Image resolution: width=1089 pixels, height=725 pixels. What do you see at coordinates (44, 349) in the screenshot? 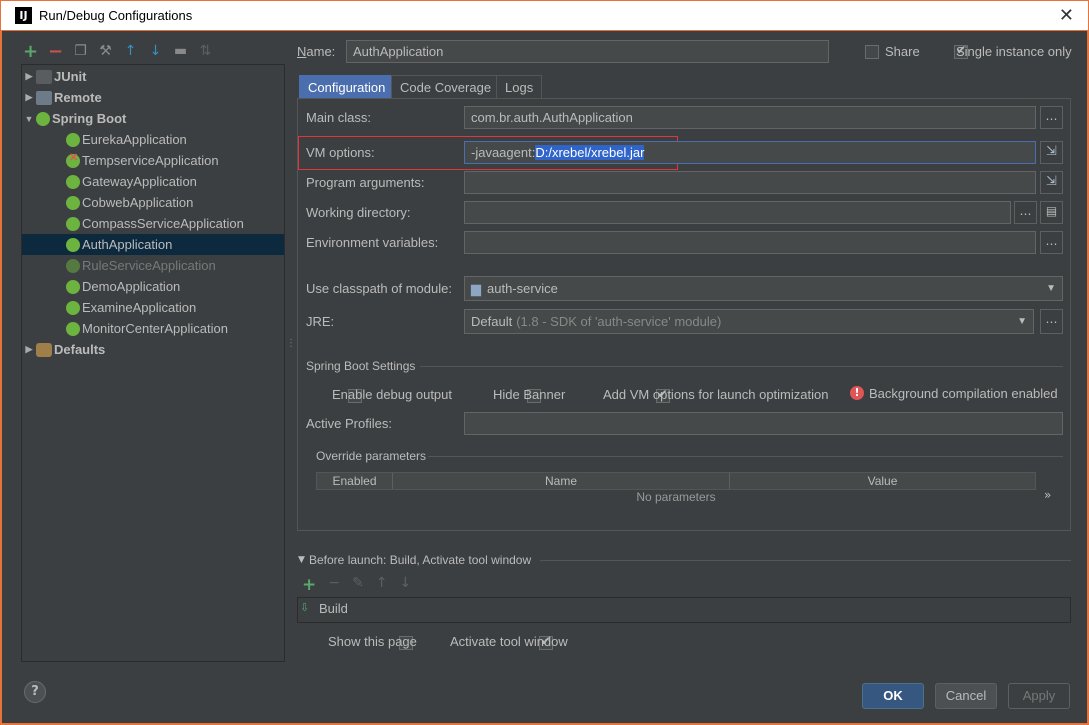
I see `defaults-icon` at bounding box center [44, 349].